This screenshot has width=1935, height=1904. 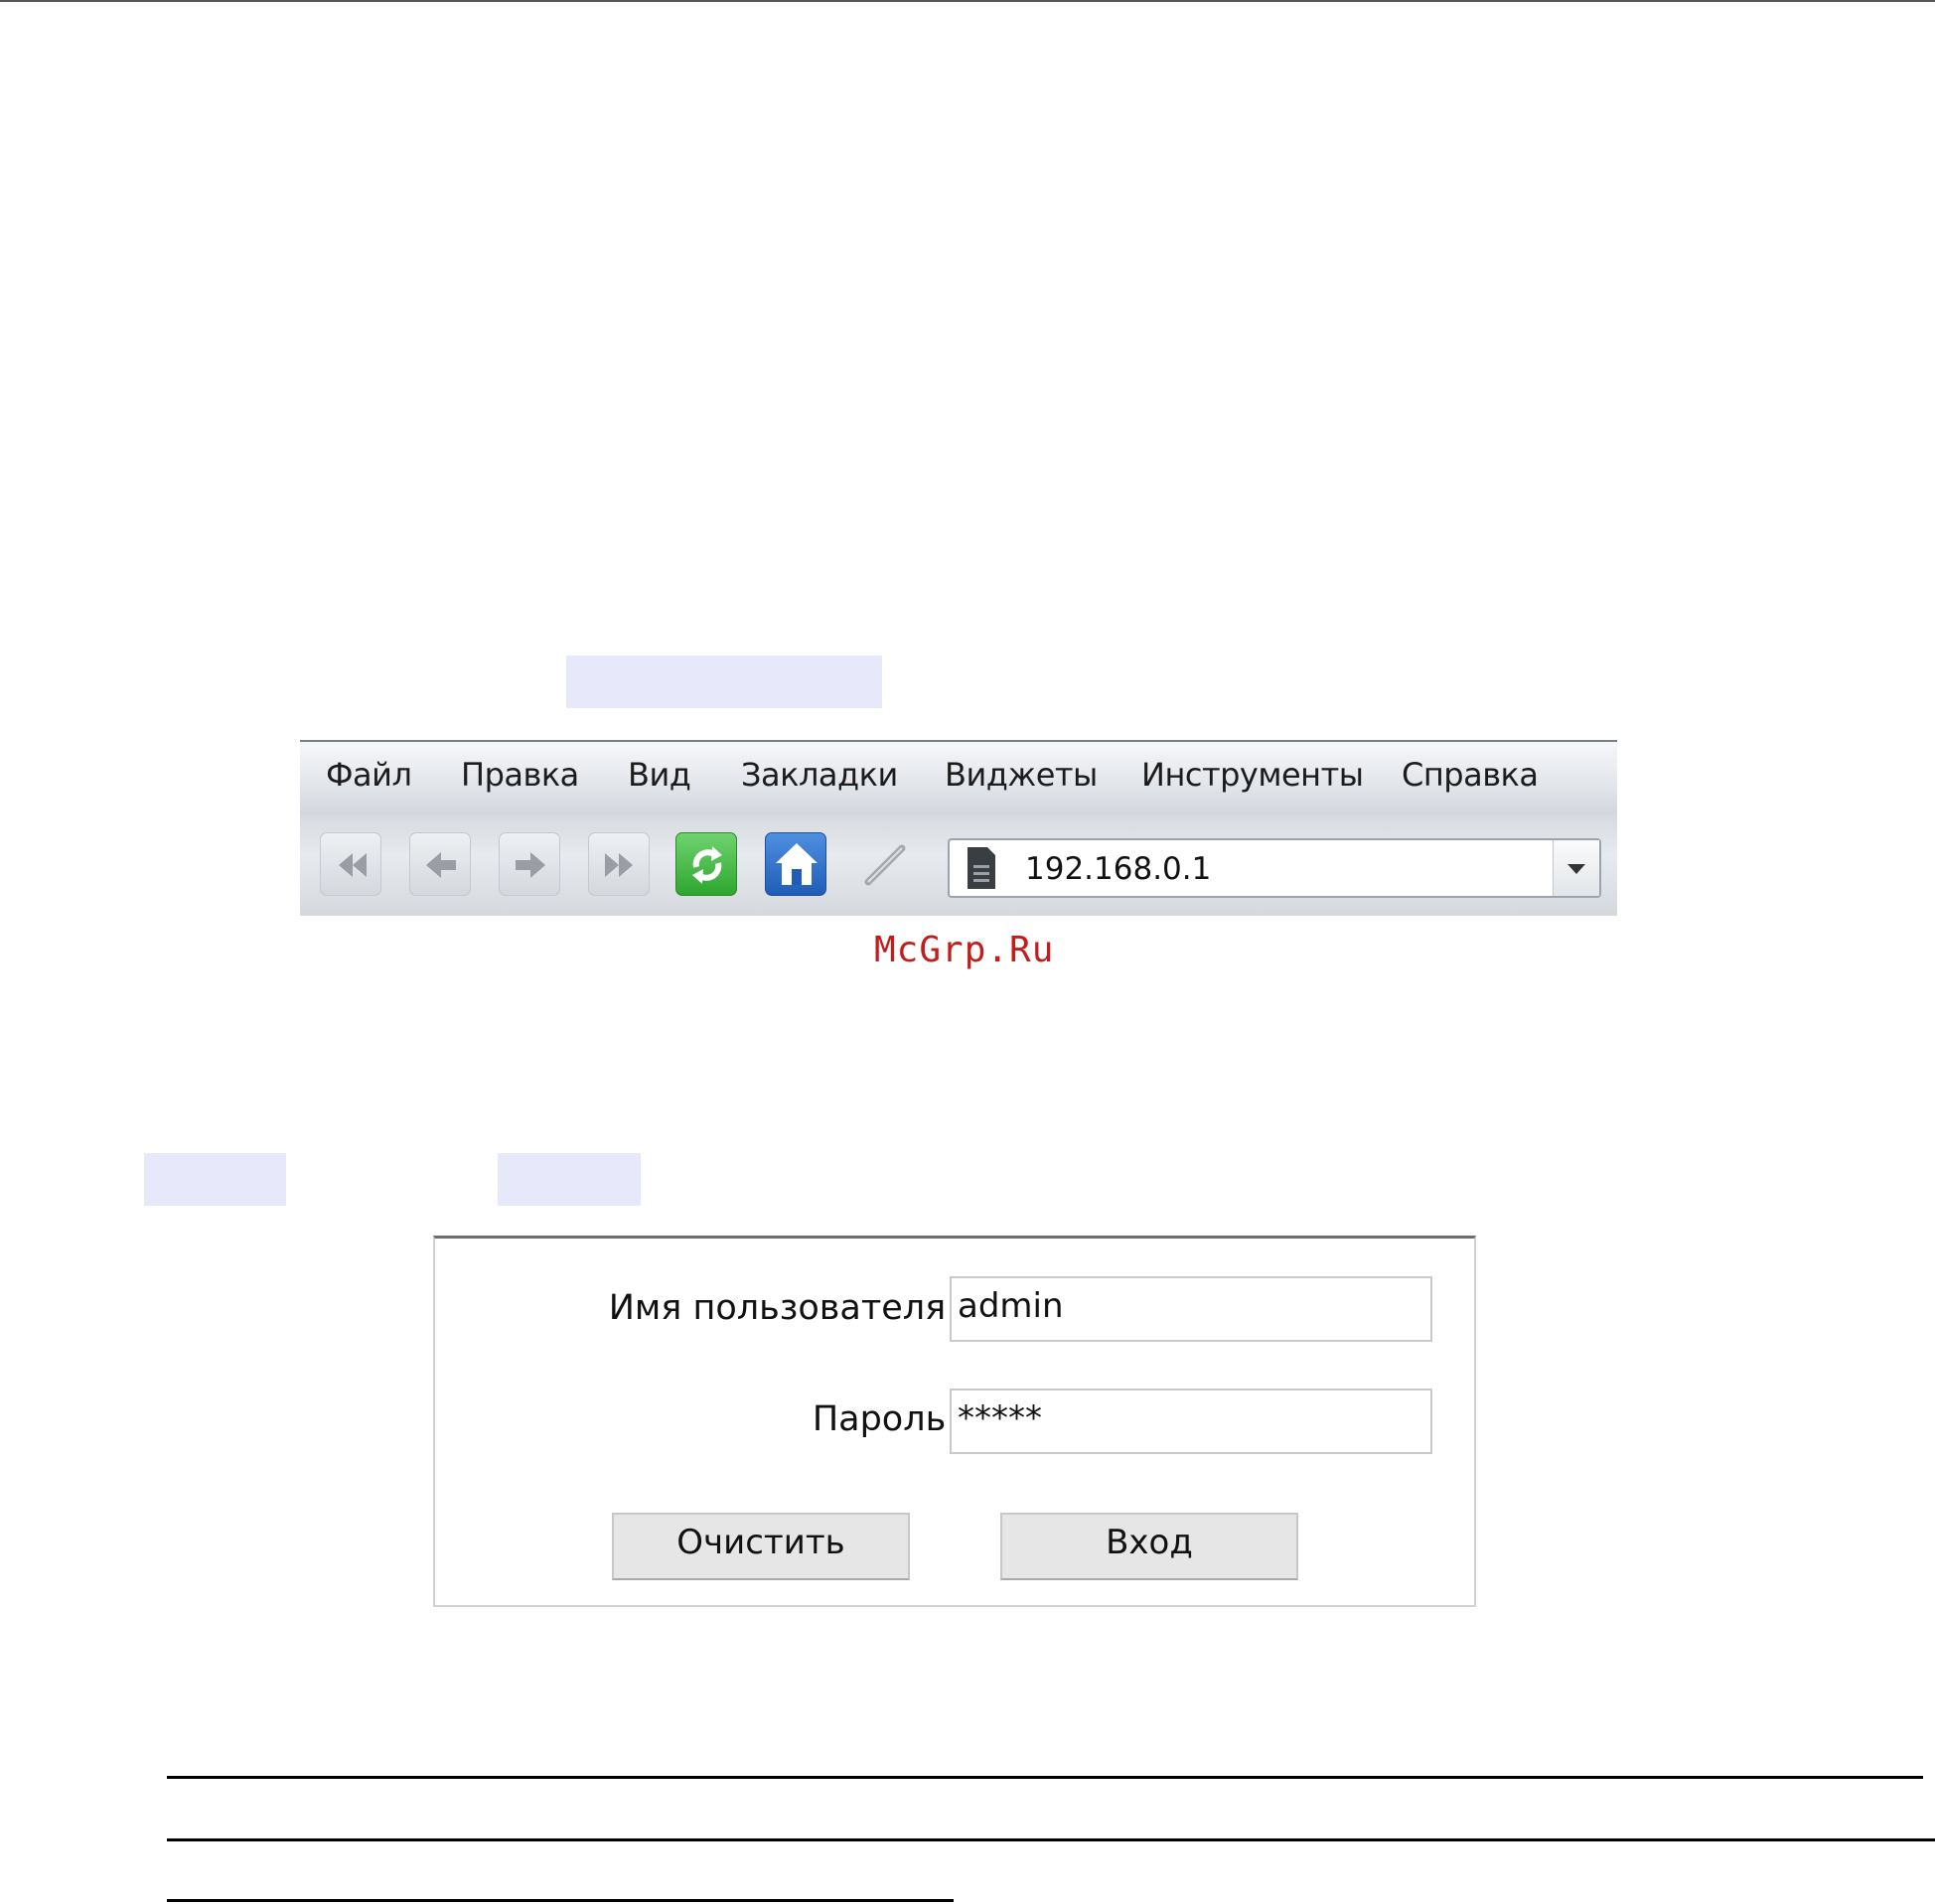 I want to click on password-label: Пароль:, so click(x=885, y=1419).